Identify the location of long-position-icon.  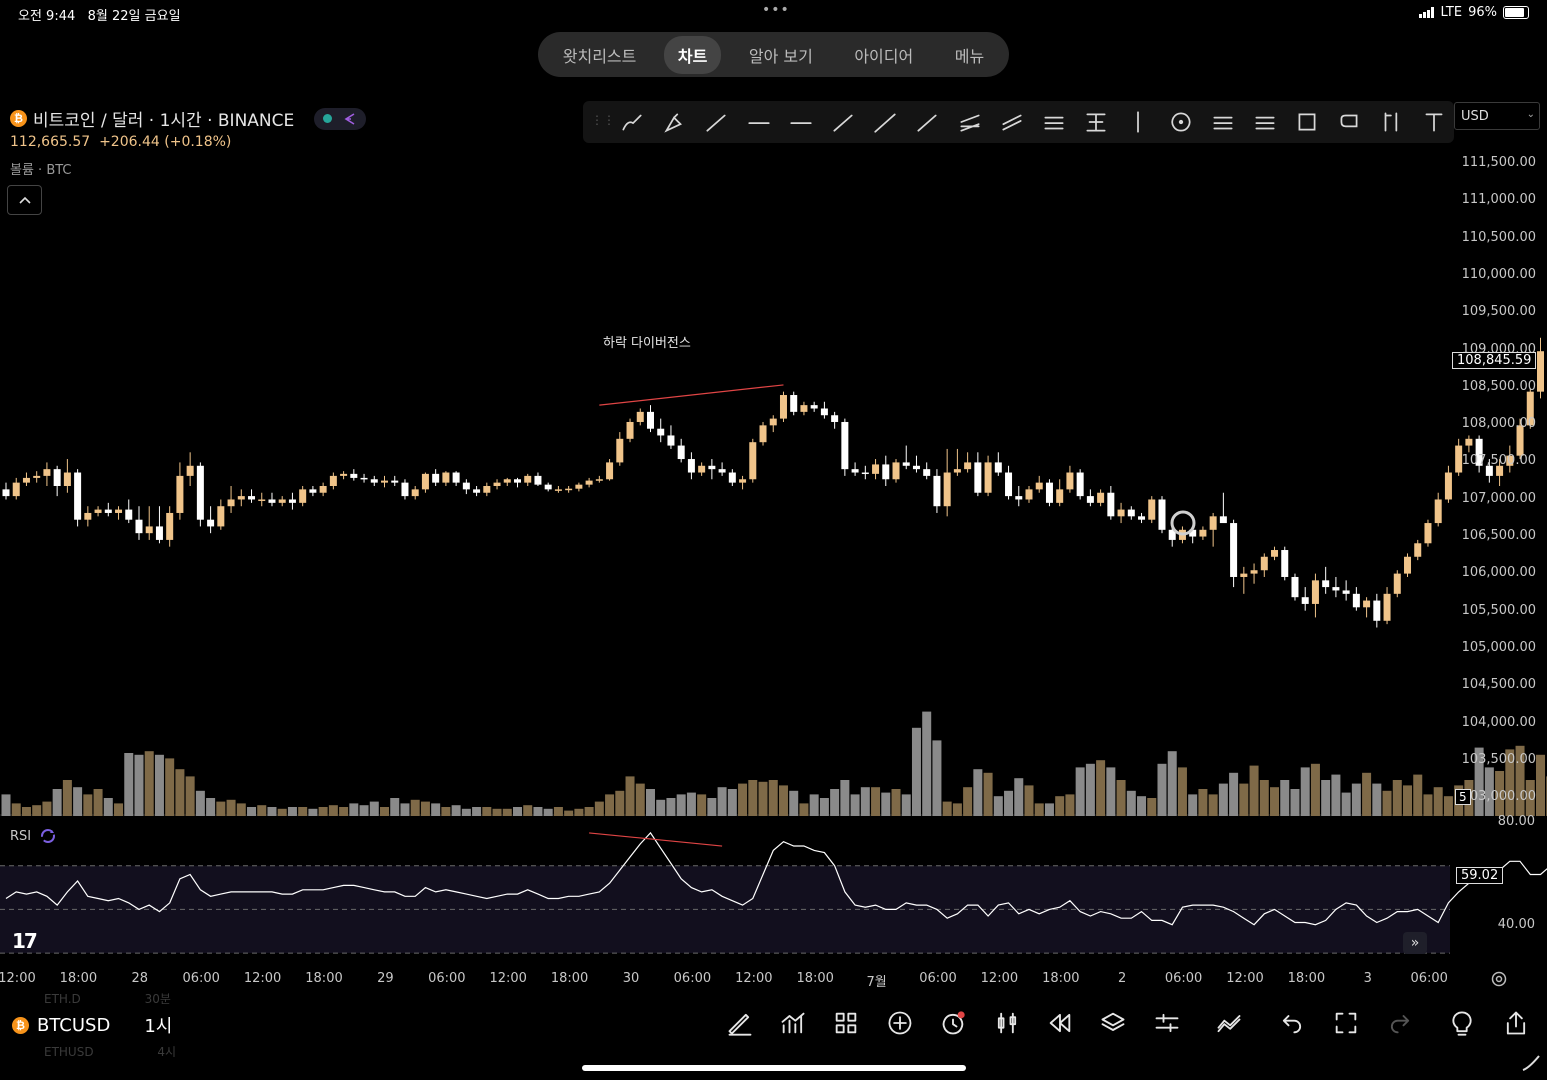
(1392, 122).